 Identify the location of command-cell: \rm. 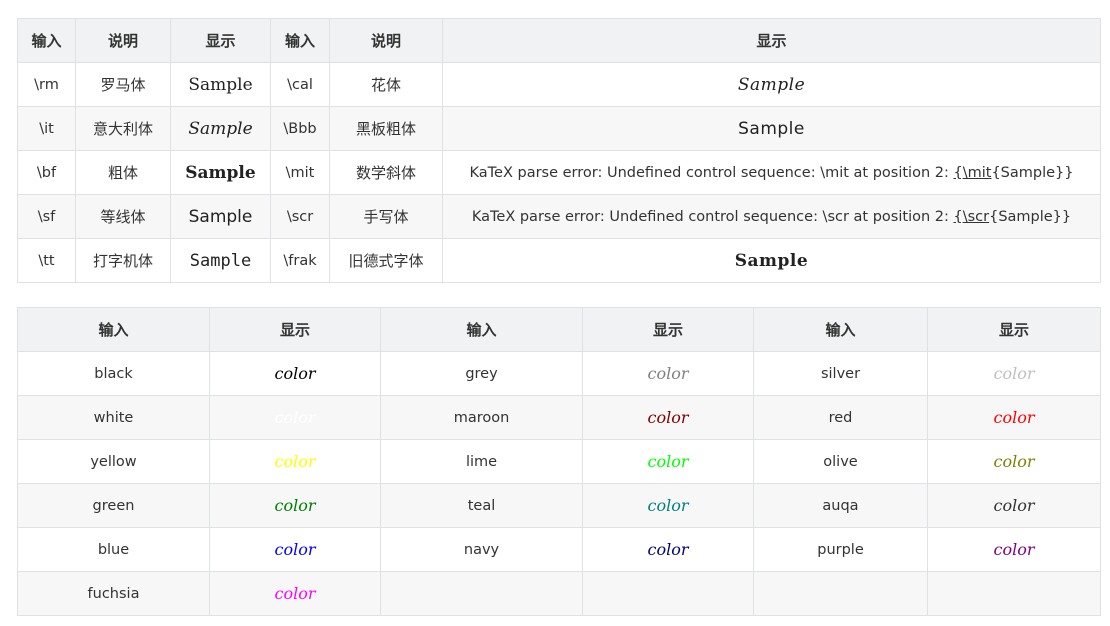
(46, 84).